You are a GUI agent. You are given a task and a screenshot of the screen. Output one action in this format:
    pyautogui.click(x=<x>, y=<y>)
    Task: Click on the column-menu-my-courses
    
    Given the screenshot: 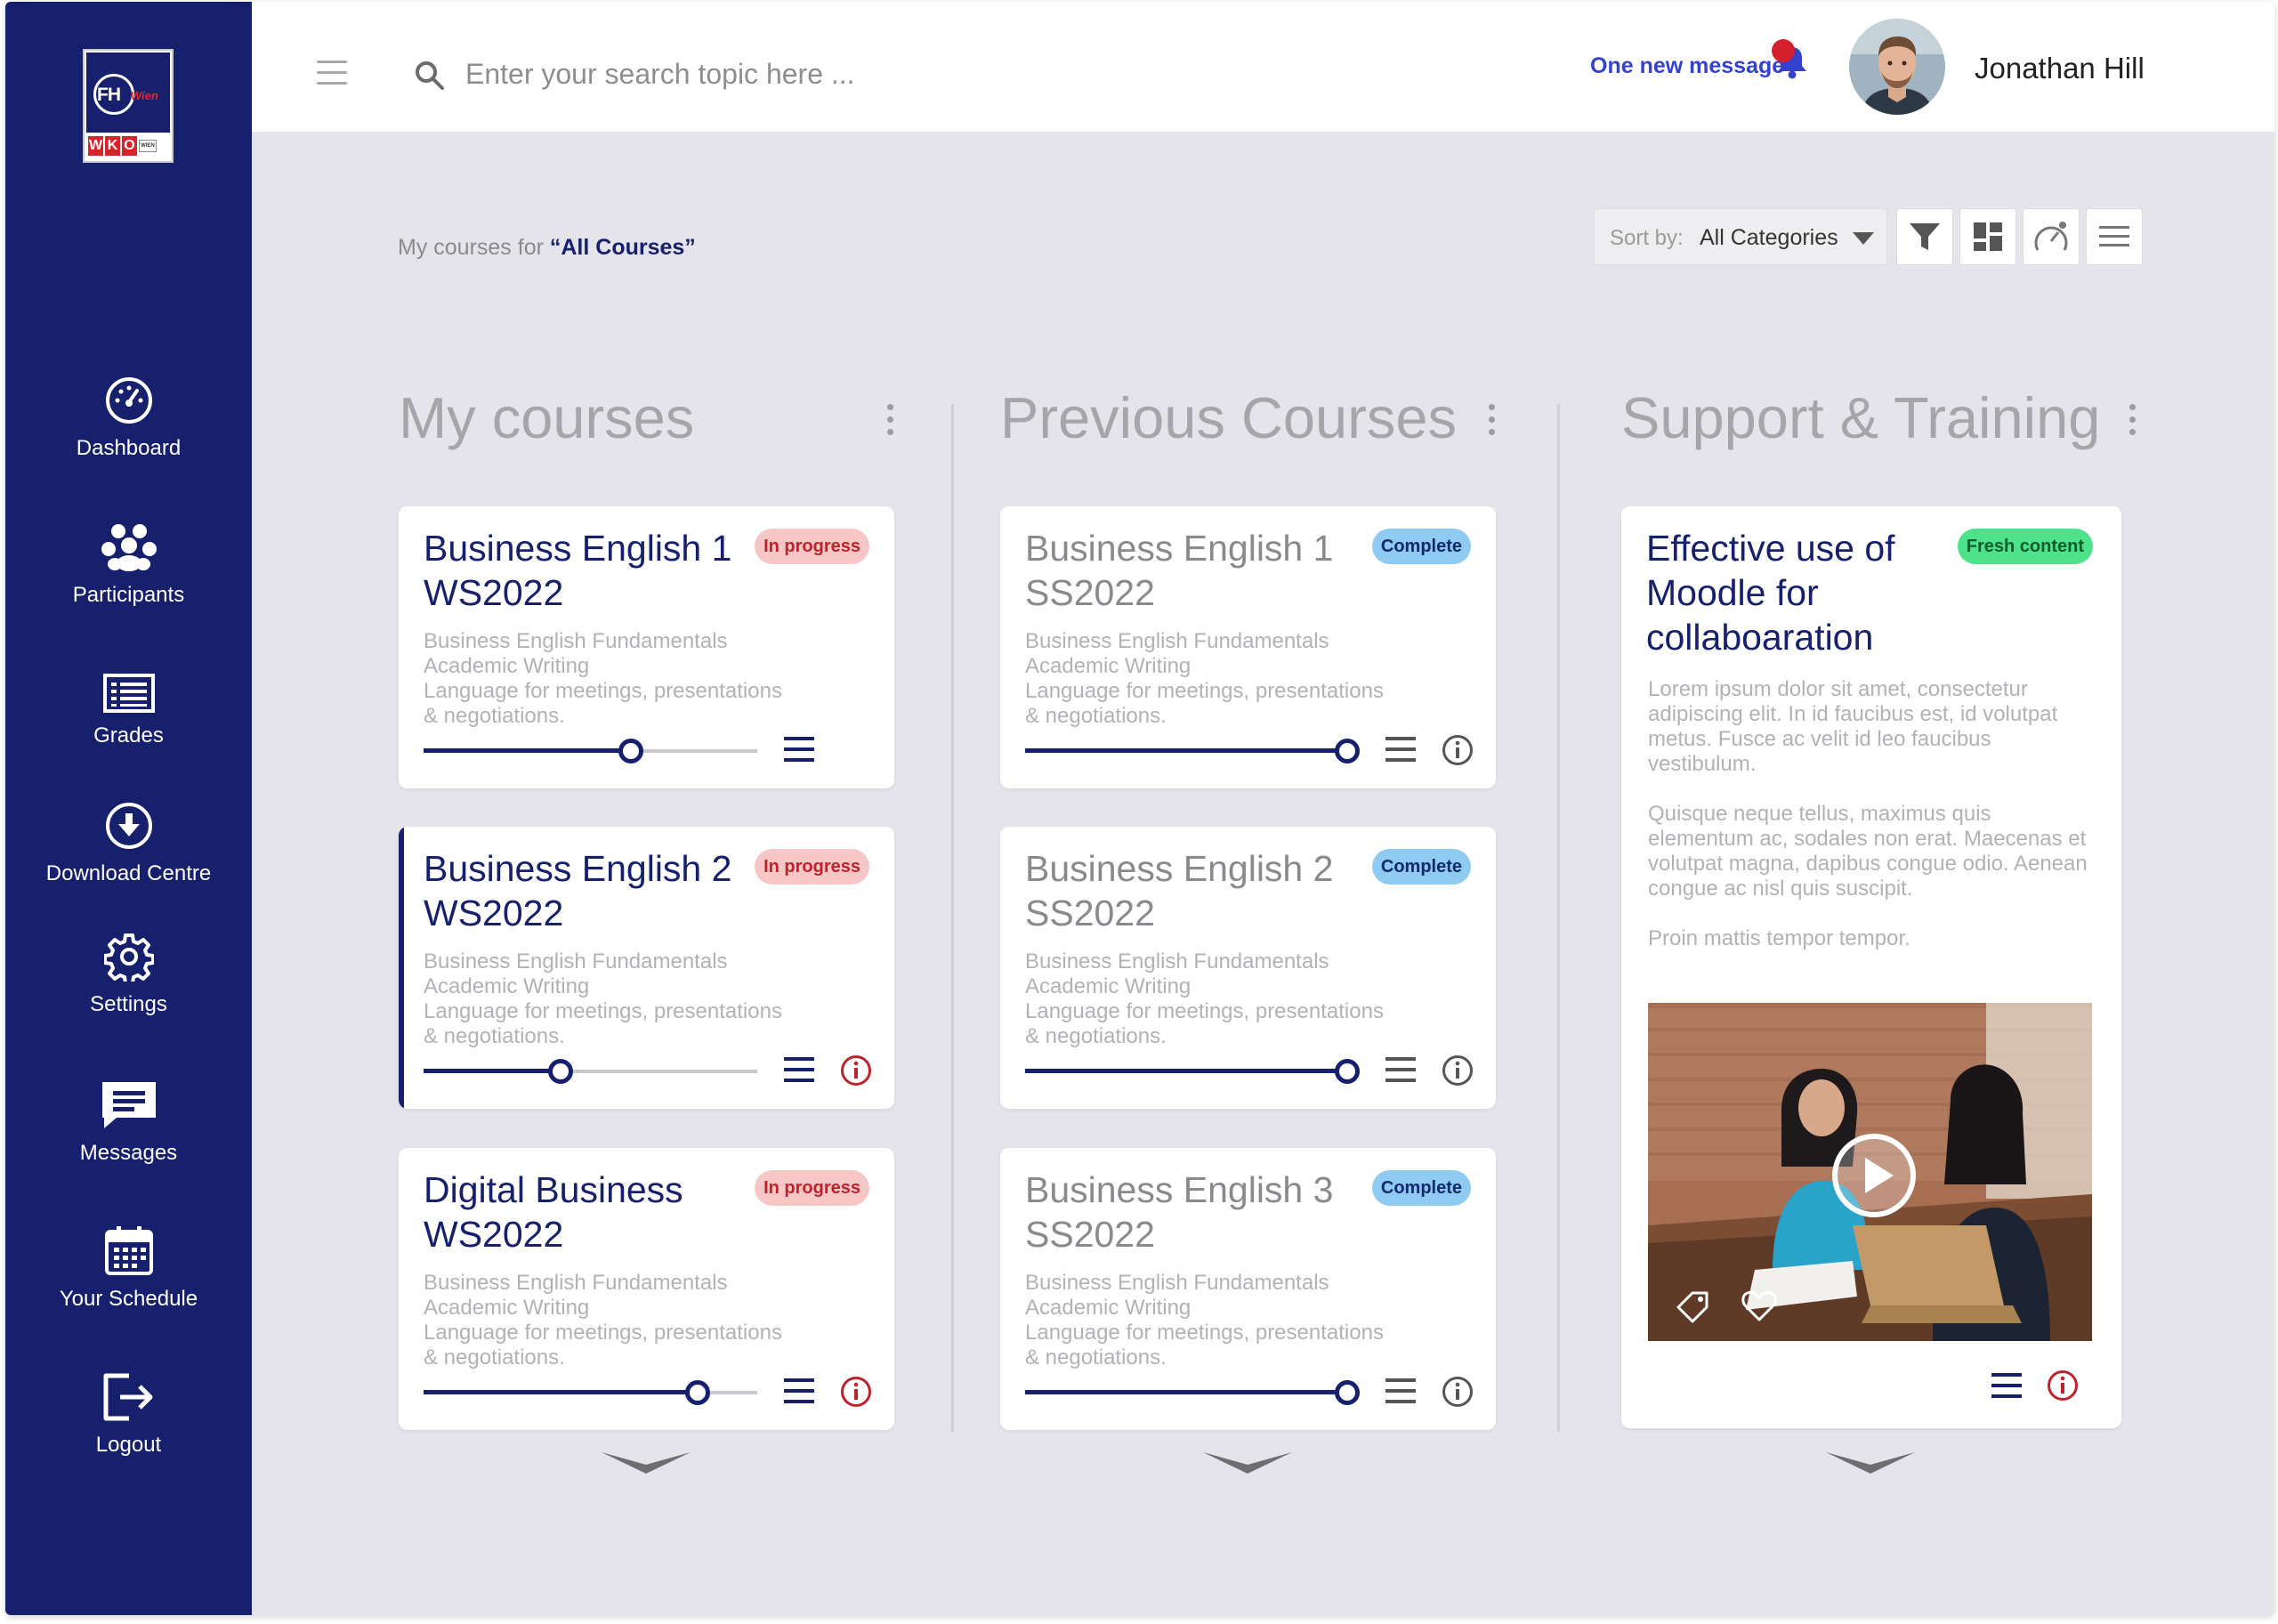 What is the action you would take?
    pyautogui.click(x=891, y=423)
    